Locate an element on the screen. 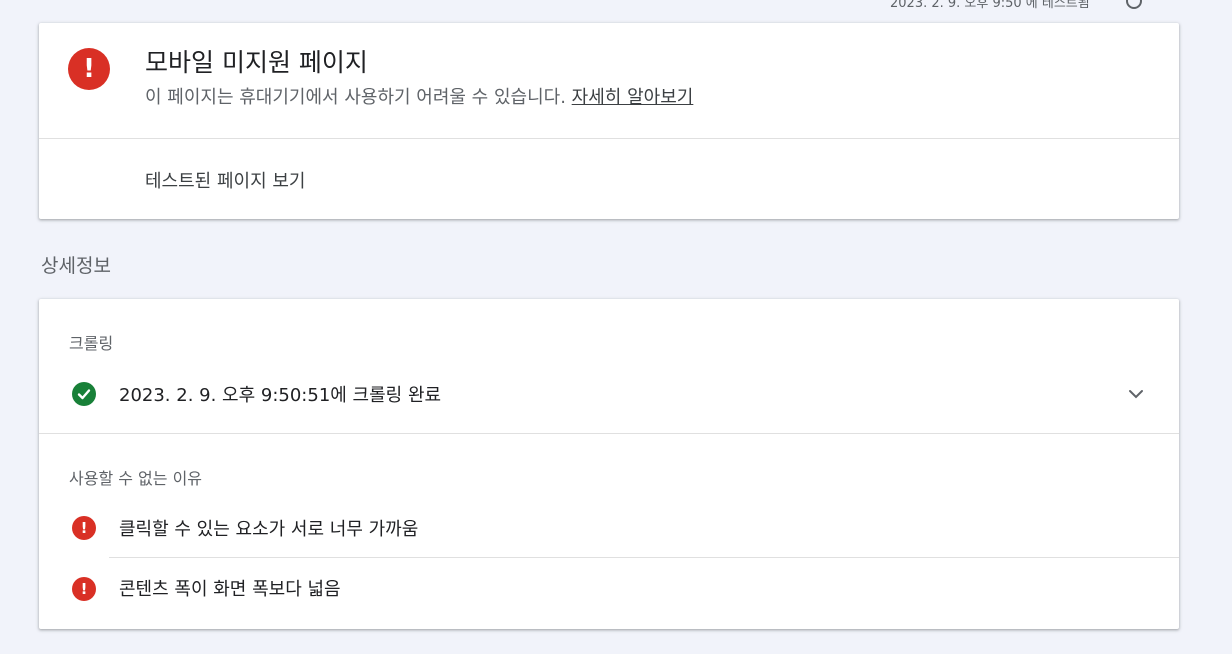  tested-timestamp-text: 2023. 2. 9. 오후 9:50 에 테스트됨 is located at coordinates (990, 5).